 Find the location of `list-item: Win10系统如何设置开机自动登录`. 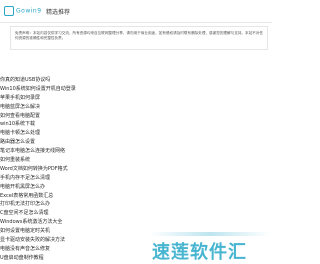

list-item: Win10系统如何设置开机自动登录 is located at coordinates (65, 89).